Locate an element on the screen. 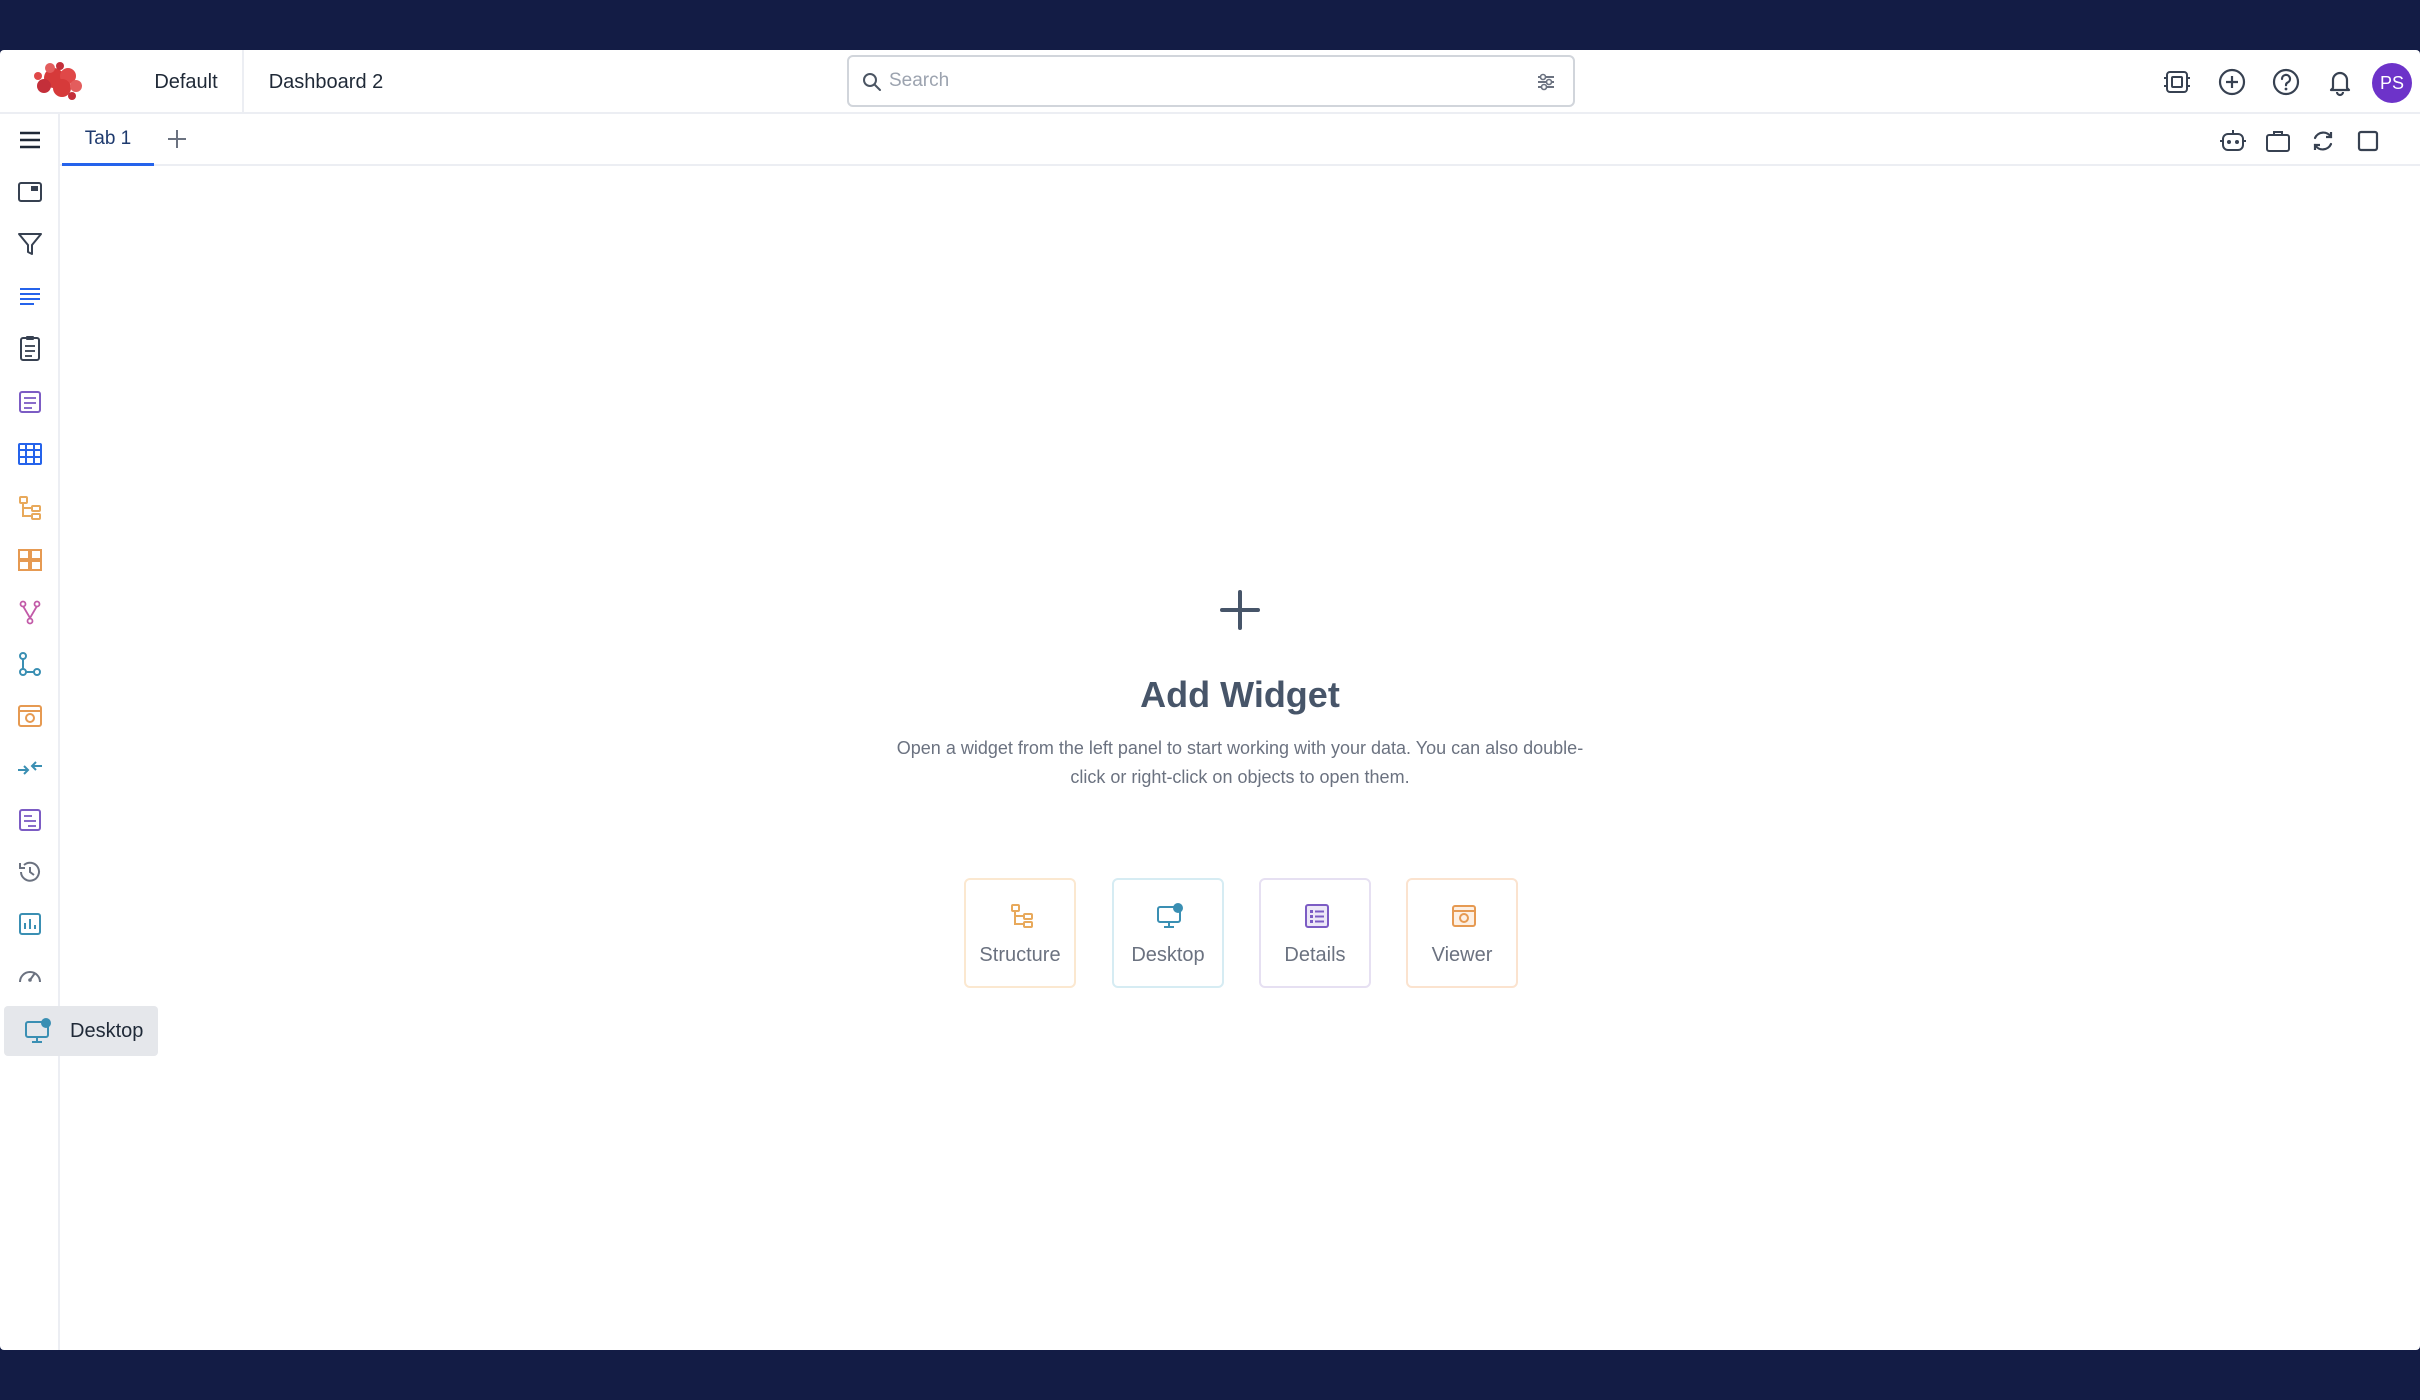 The image size is (2420, 1400). grid-icon is located at coordinates (30, 560).